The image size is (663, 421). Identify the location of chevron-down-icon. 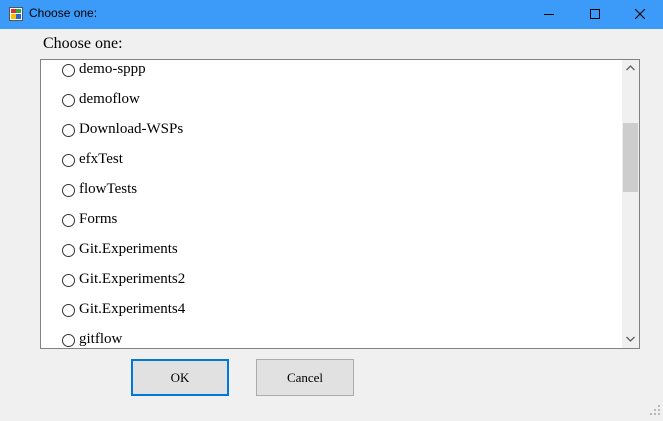
(630, 339).